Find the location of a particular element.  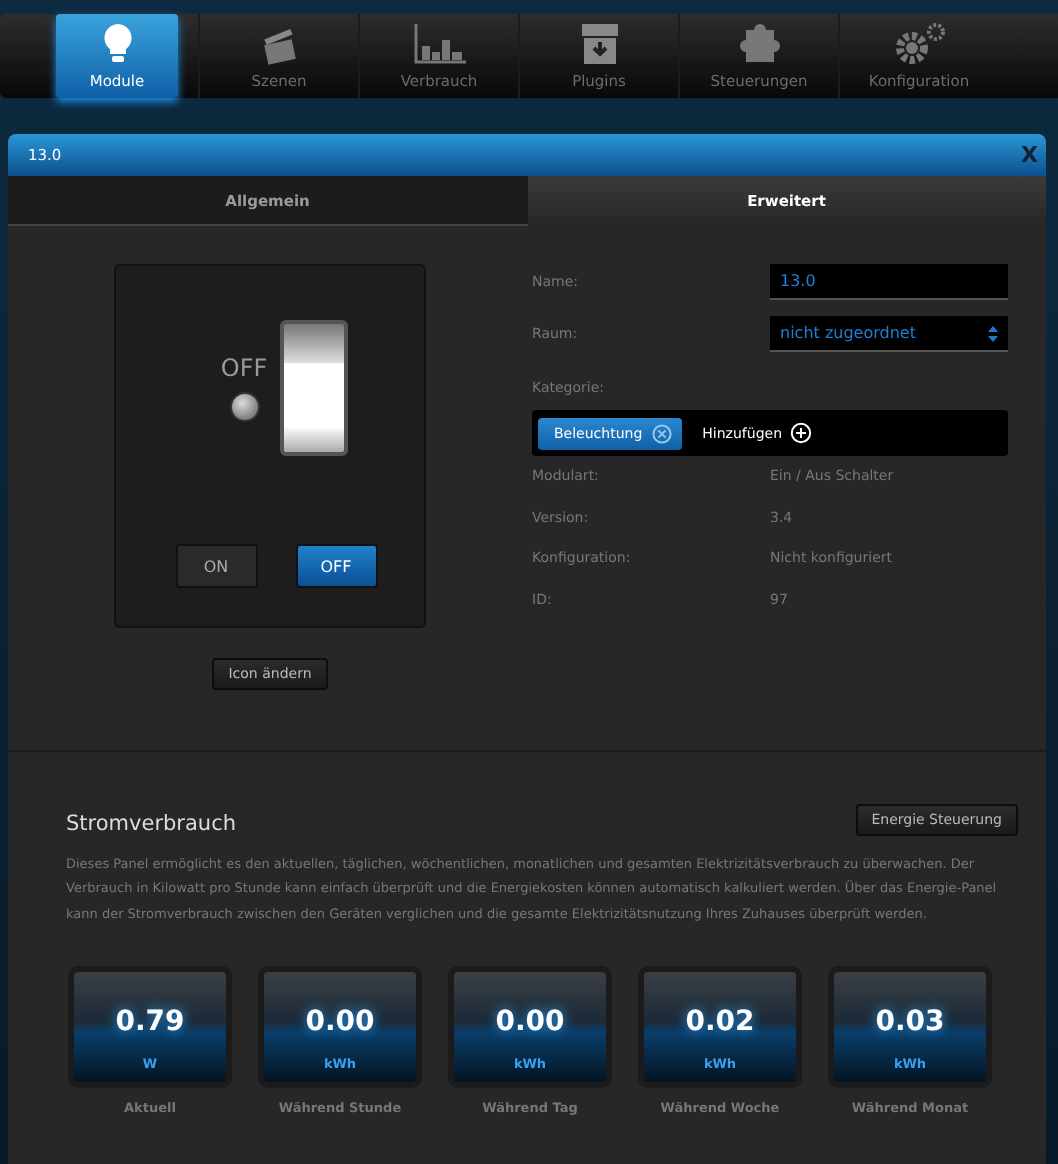

switch-button: ON is located at coordinates (216, 566).